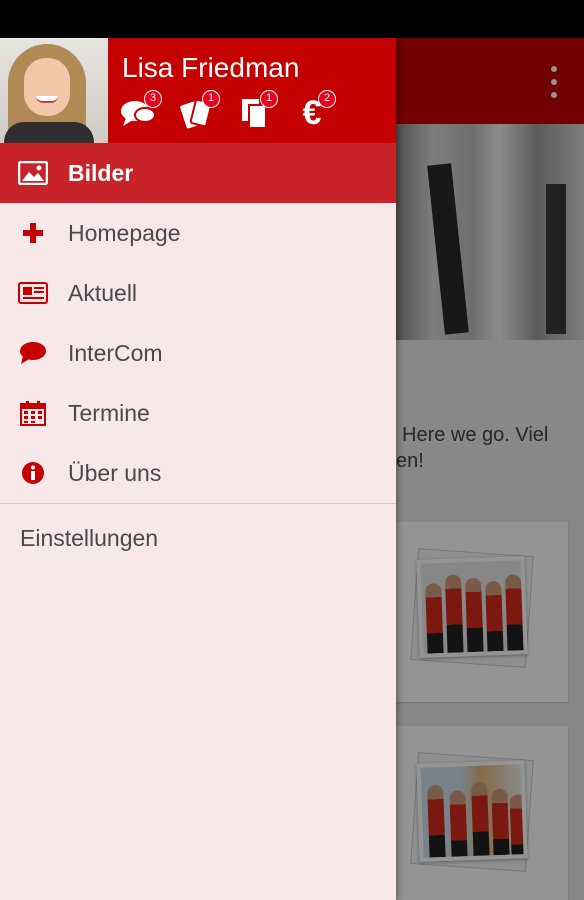 The width and height of the screenshot is (584, 900). Describe the element at coordinates (34, 293) in the screenshot. I see `newspaper-icon` at that location.